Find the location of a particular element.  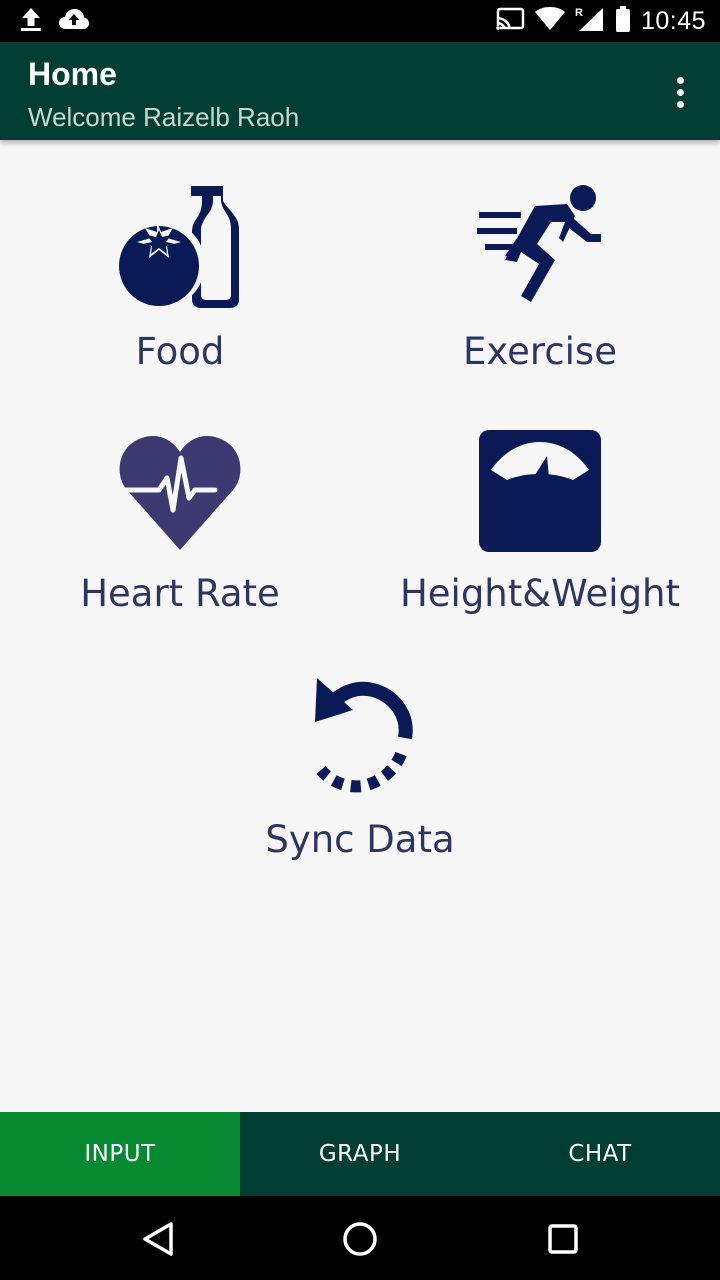

exercise-label: Exercise is located at coordinates (540, 351).